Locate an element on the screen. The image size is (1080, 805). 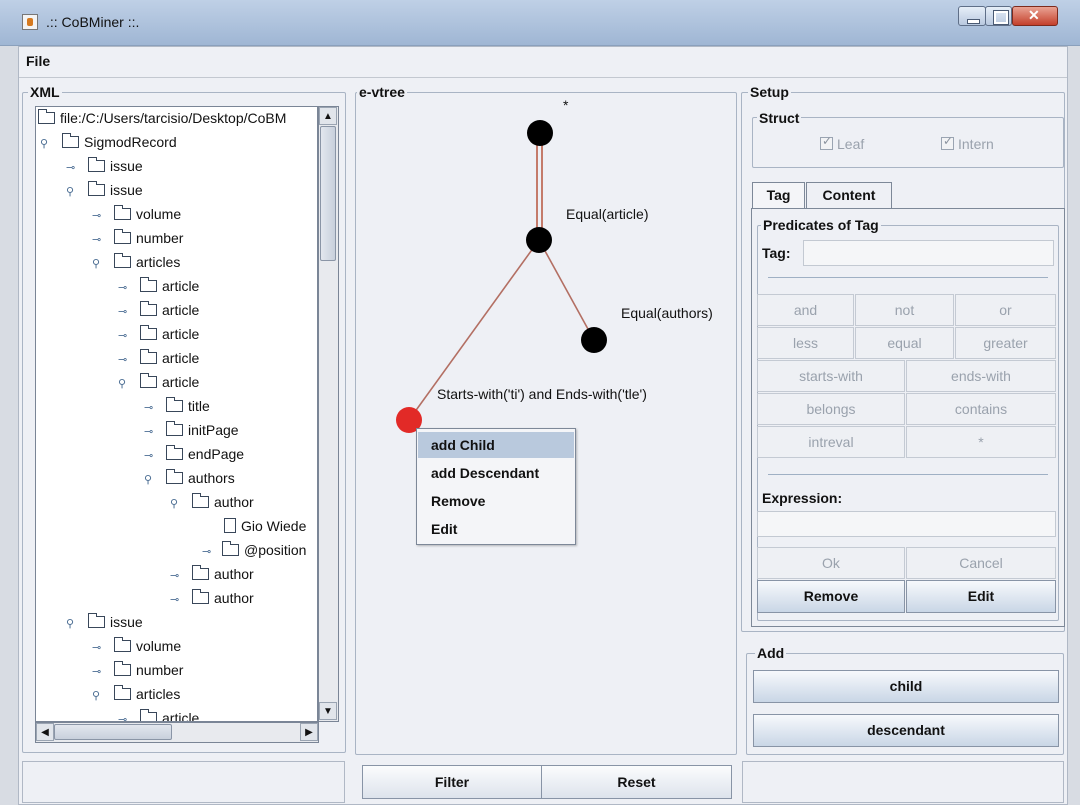
not-button: not is located at coordinates (904, 310).